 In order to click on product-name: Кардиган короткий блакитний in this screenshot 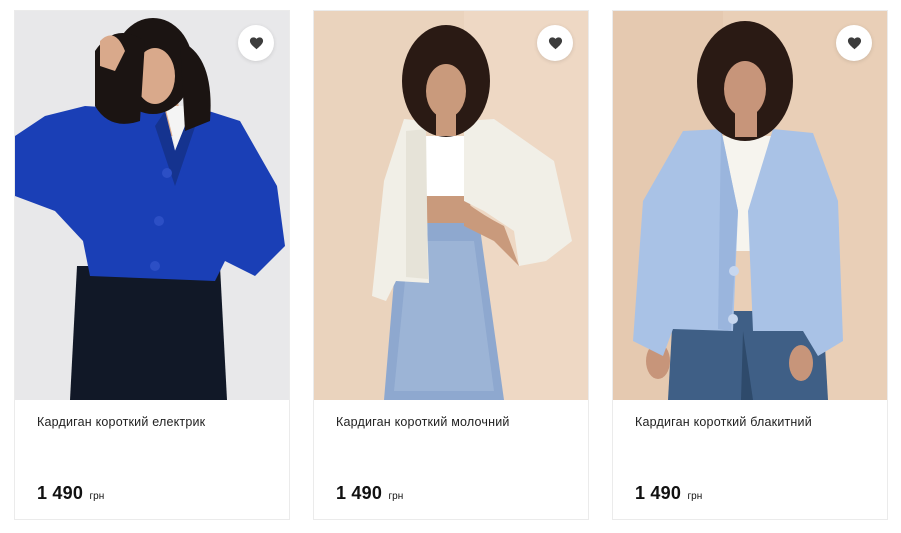, I will do `click(751, 422)`.